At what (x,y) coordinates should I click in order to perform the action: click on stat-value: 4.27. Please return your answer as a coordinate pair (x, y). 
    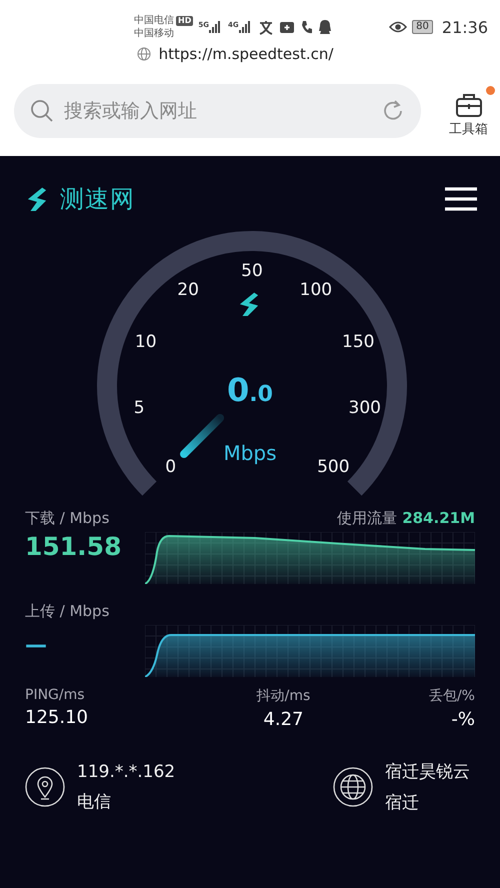
    Looking at the image, I should click on (283, 719).